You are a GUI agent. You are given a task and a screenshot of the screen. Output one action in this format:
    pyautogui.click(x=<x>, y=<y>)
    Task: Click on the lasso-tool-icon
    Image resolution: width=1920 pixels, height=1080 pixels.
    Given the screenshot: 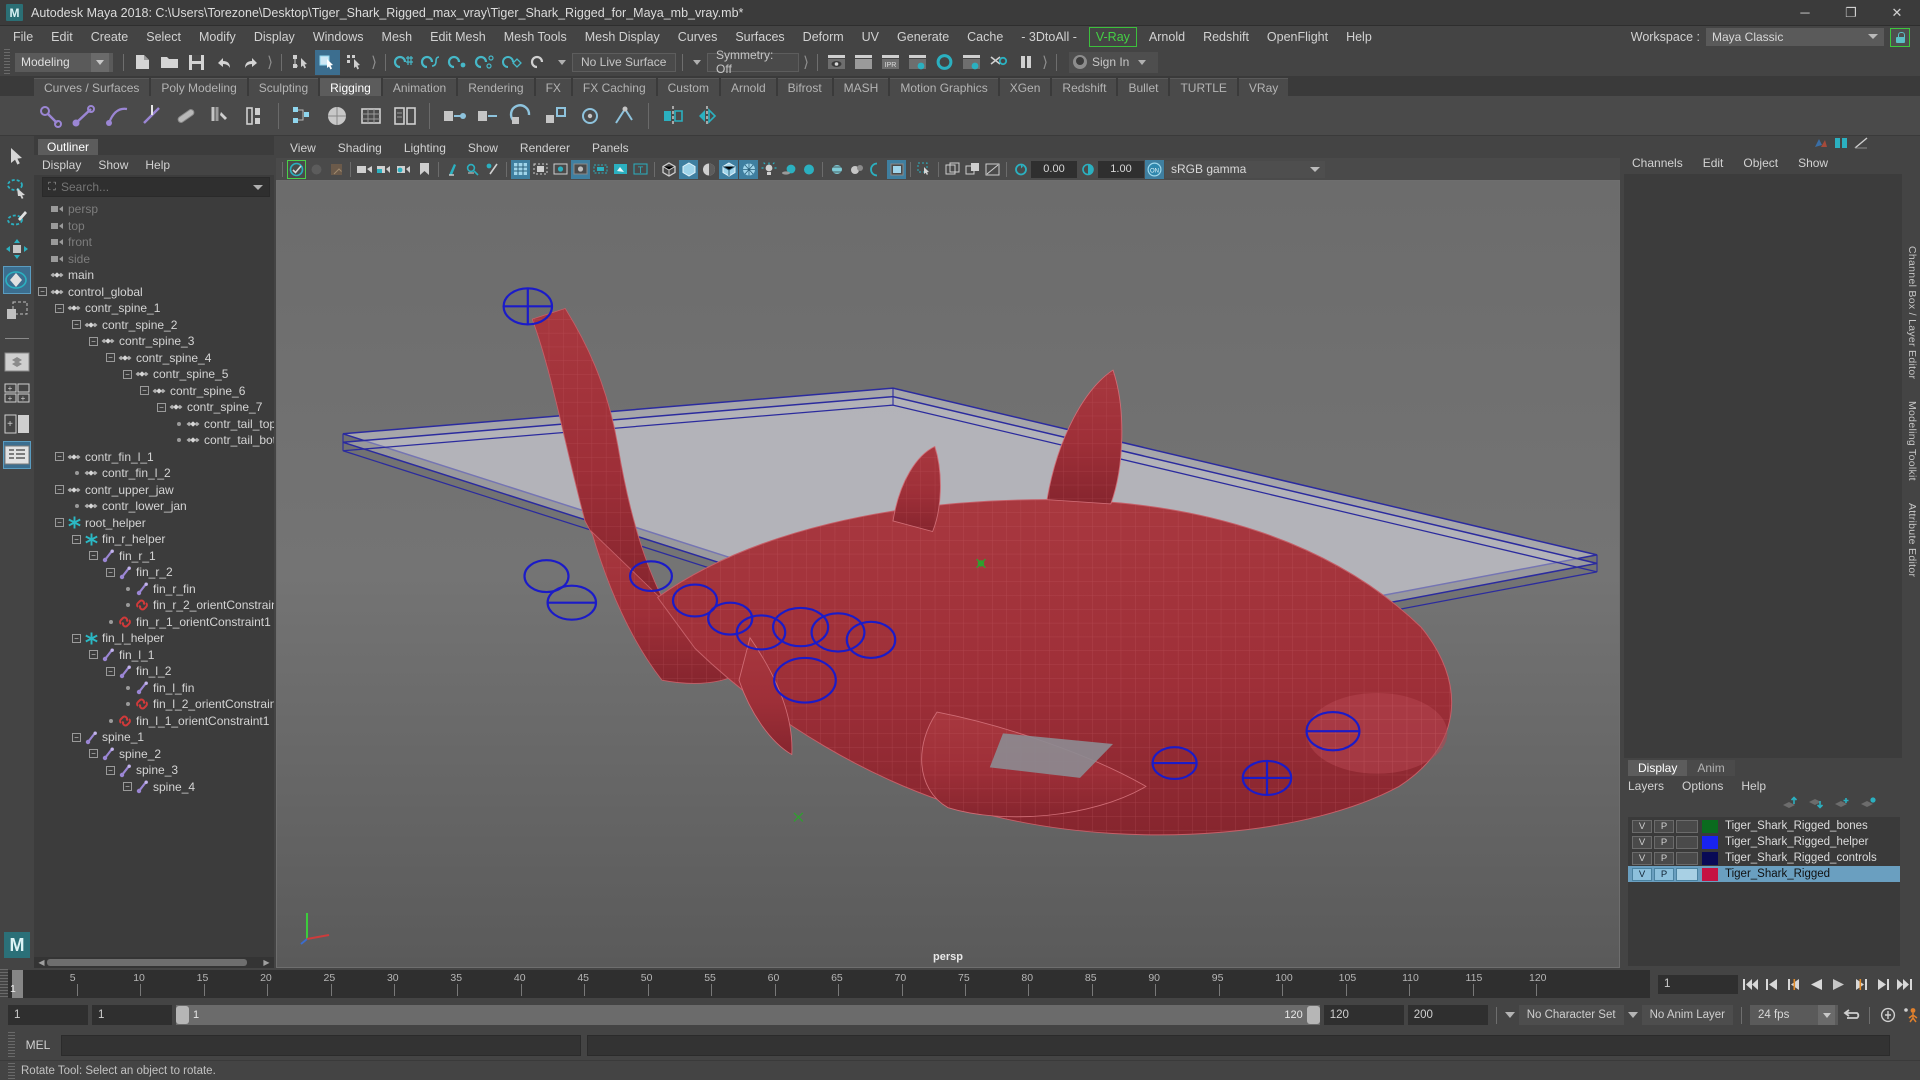 What is the action you would take?
    pyautogui.click(x=17, y=187)
    